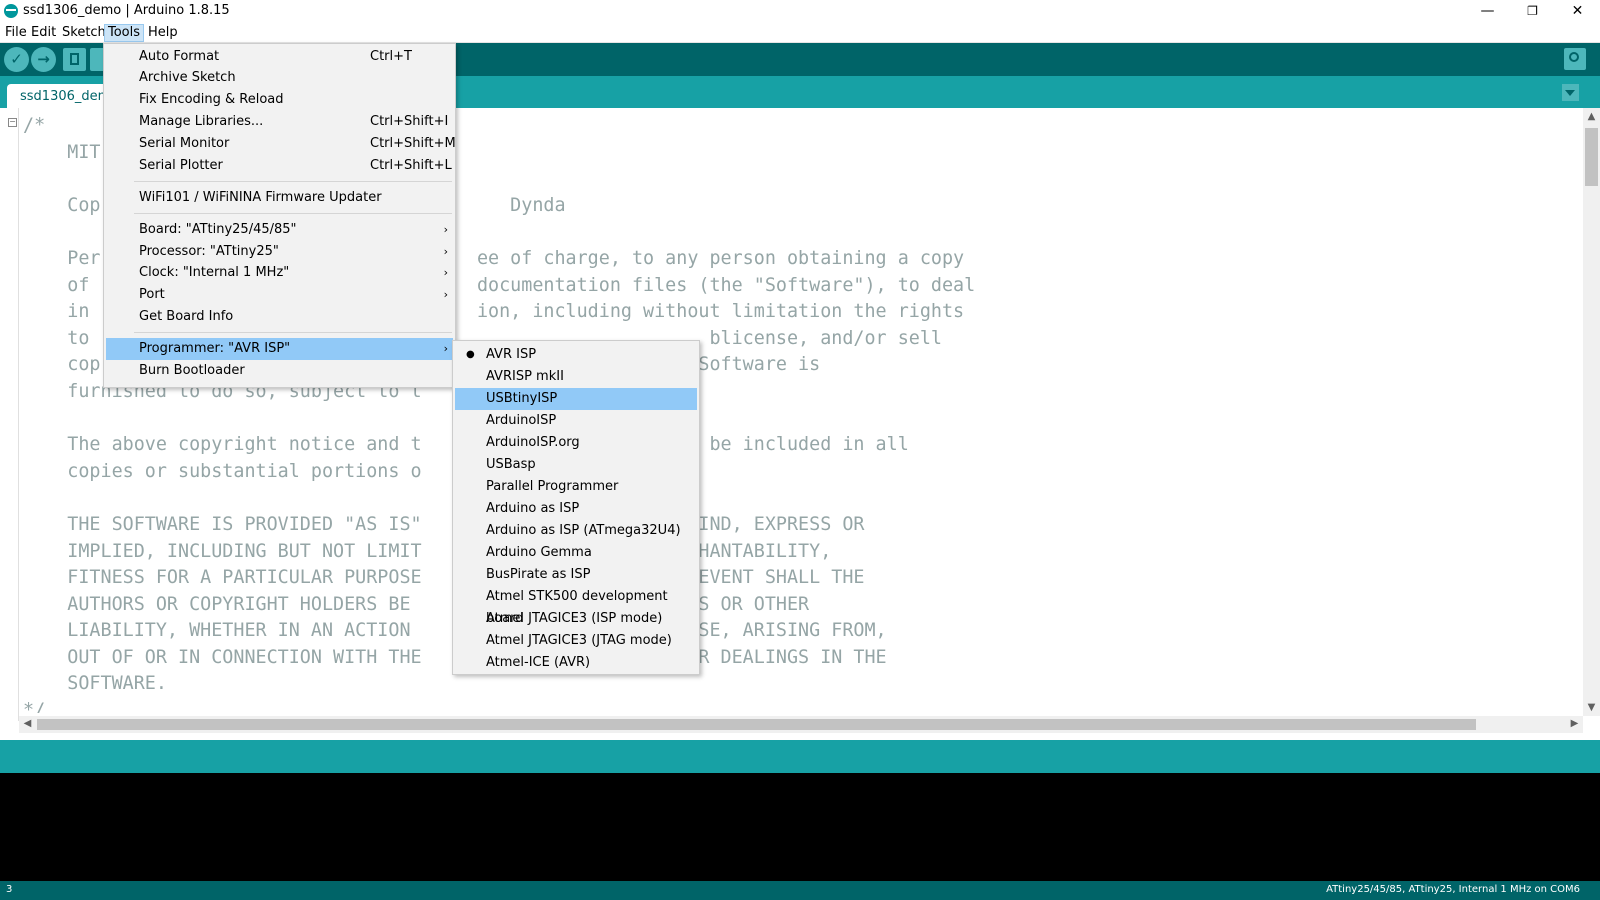  What do you see at coordinates (293, 213) in the screenshot?
I see `menu-separator` at bounding box center [293, 213].